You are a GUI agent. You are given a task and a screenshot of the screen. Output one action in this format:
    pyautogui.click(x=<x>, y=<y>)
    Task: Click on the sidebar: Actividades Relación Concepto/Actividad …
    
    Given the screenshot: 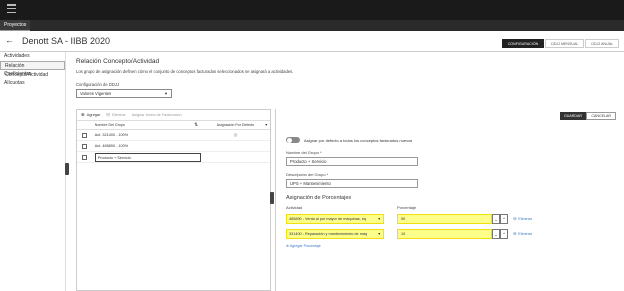 What is the action you would take?
    pyautogui.click(x=33, y=171)
    